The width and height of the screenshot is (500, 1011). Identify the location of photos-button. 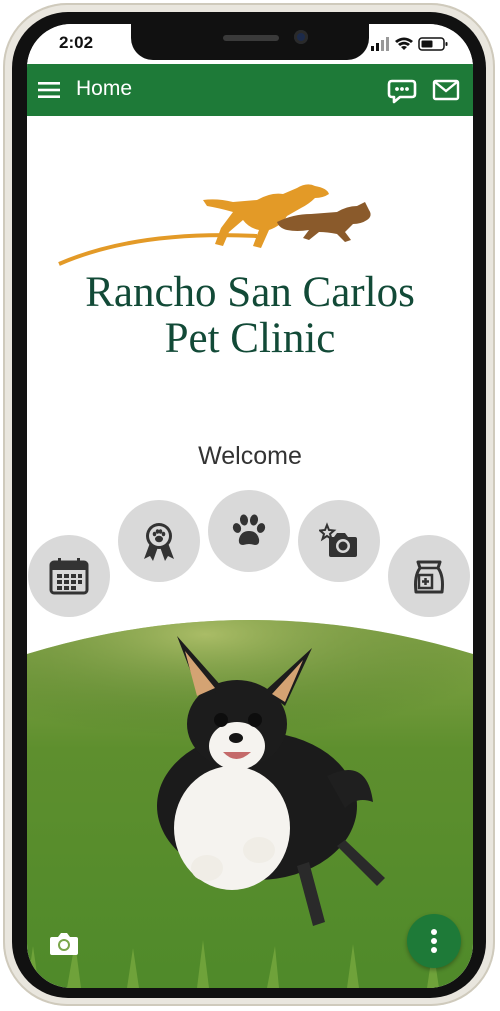
(339, 541).